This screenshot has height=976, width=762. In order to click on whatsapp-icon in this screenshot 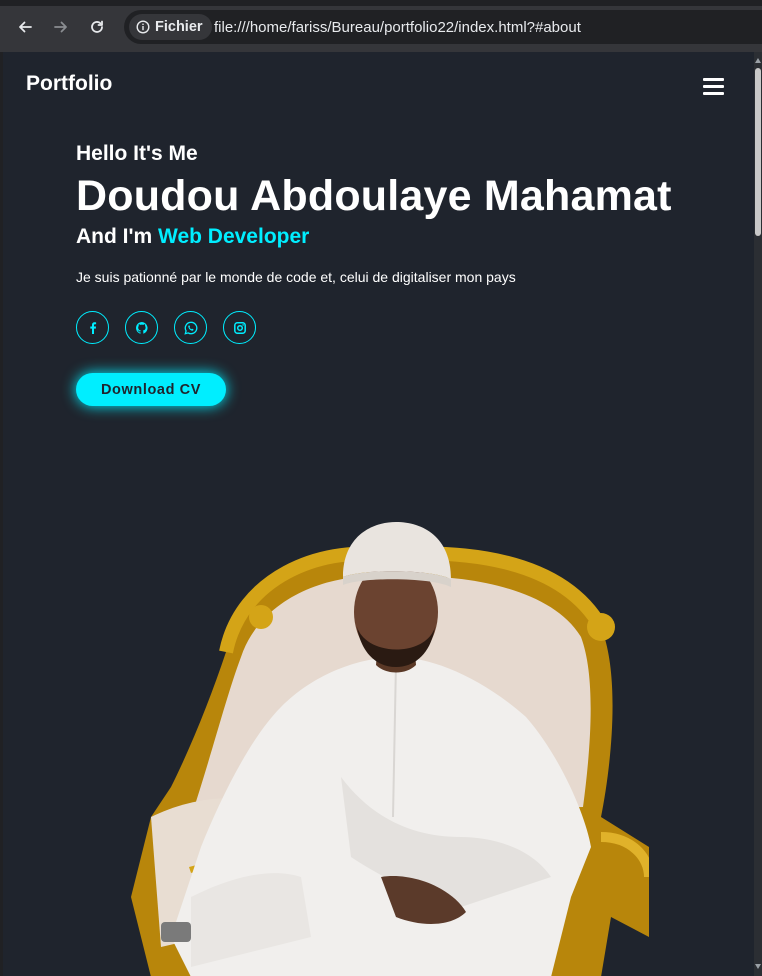, I will do `click(190, 328)`.